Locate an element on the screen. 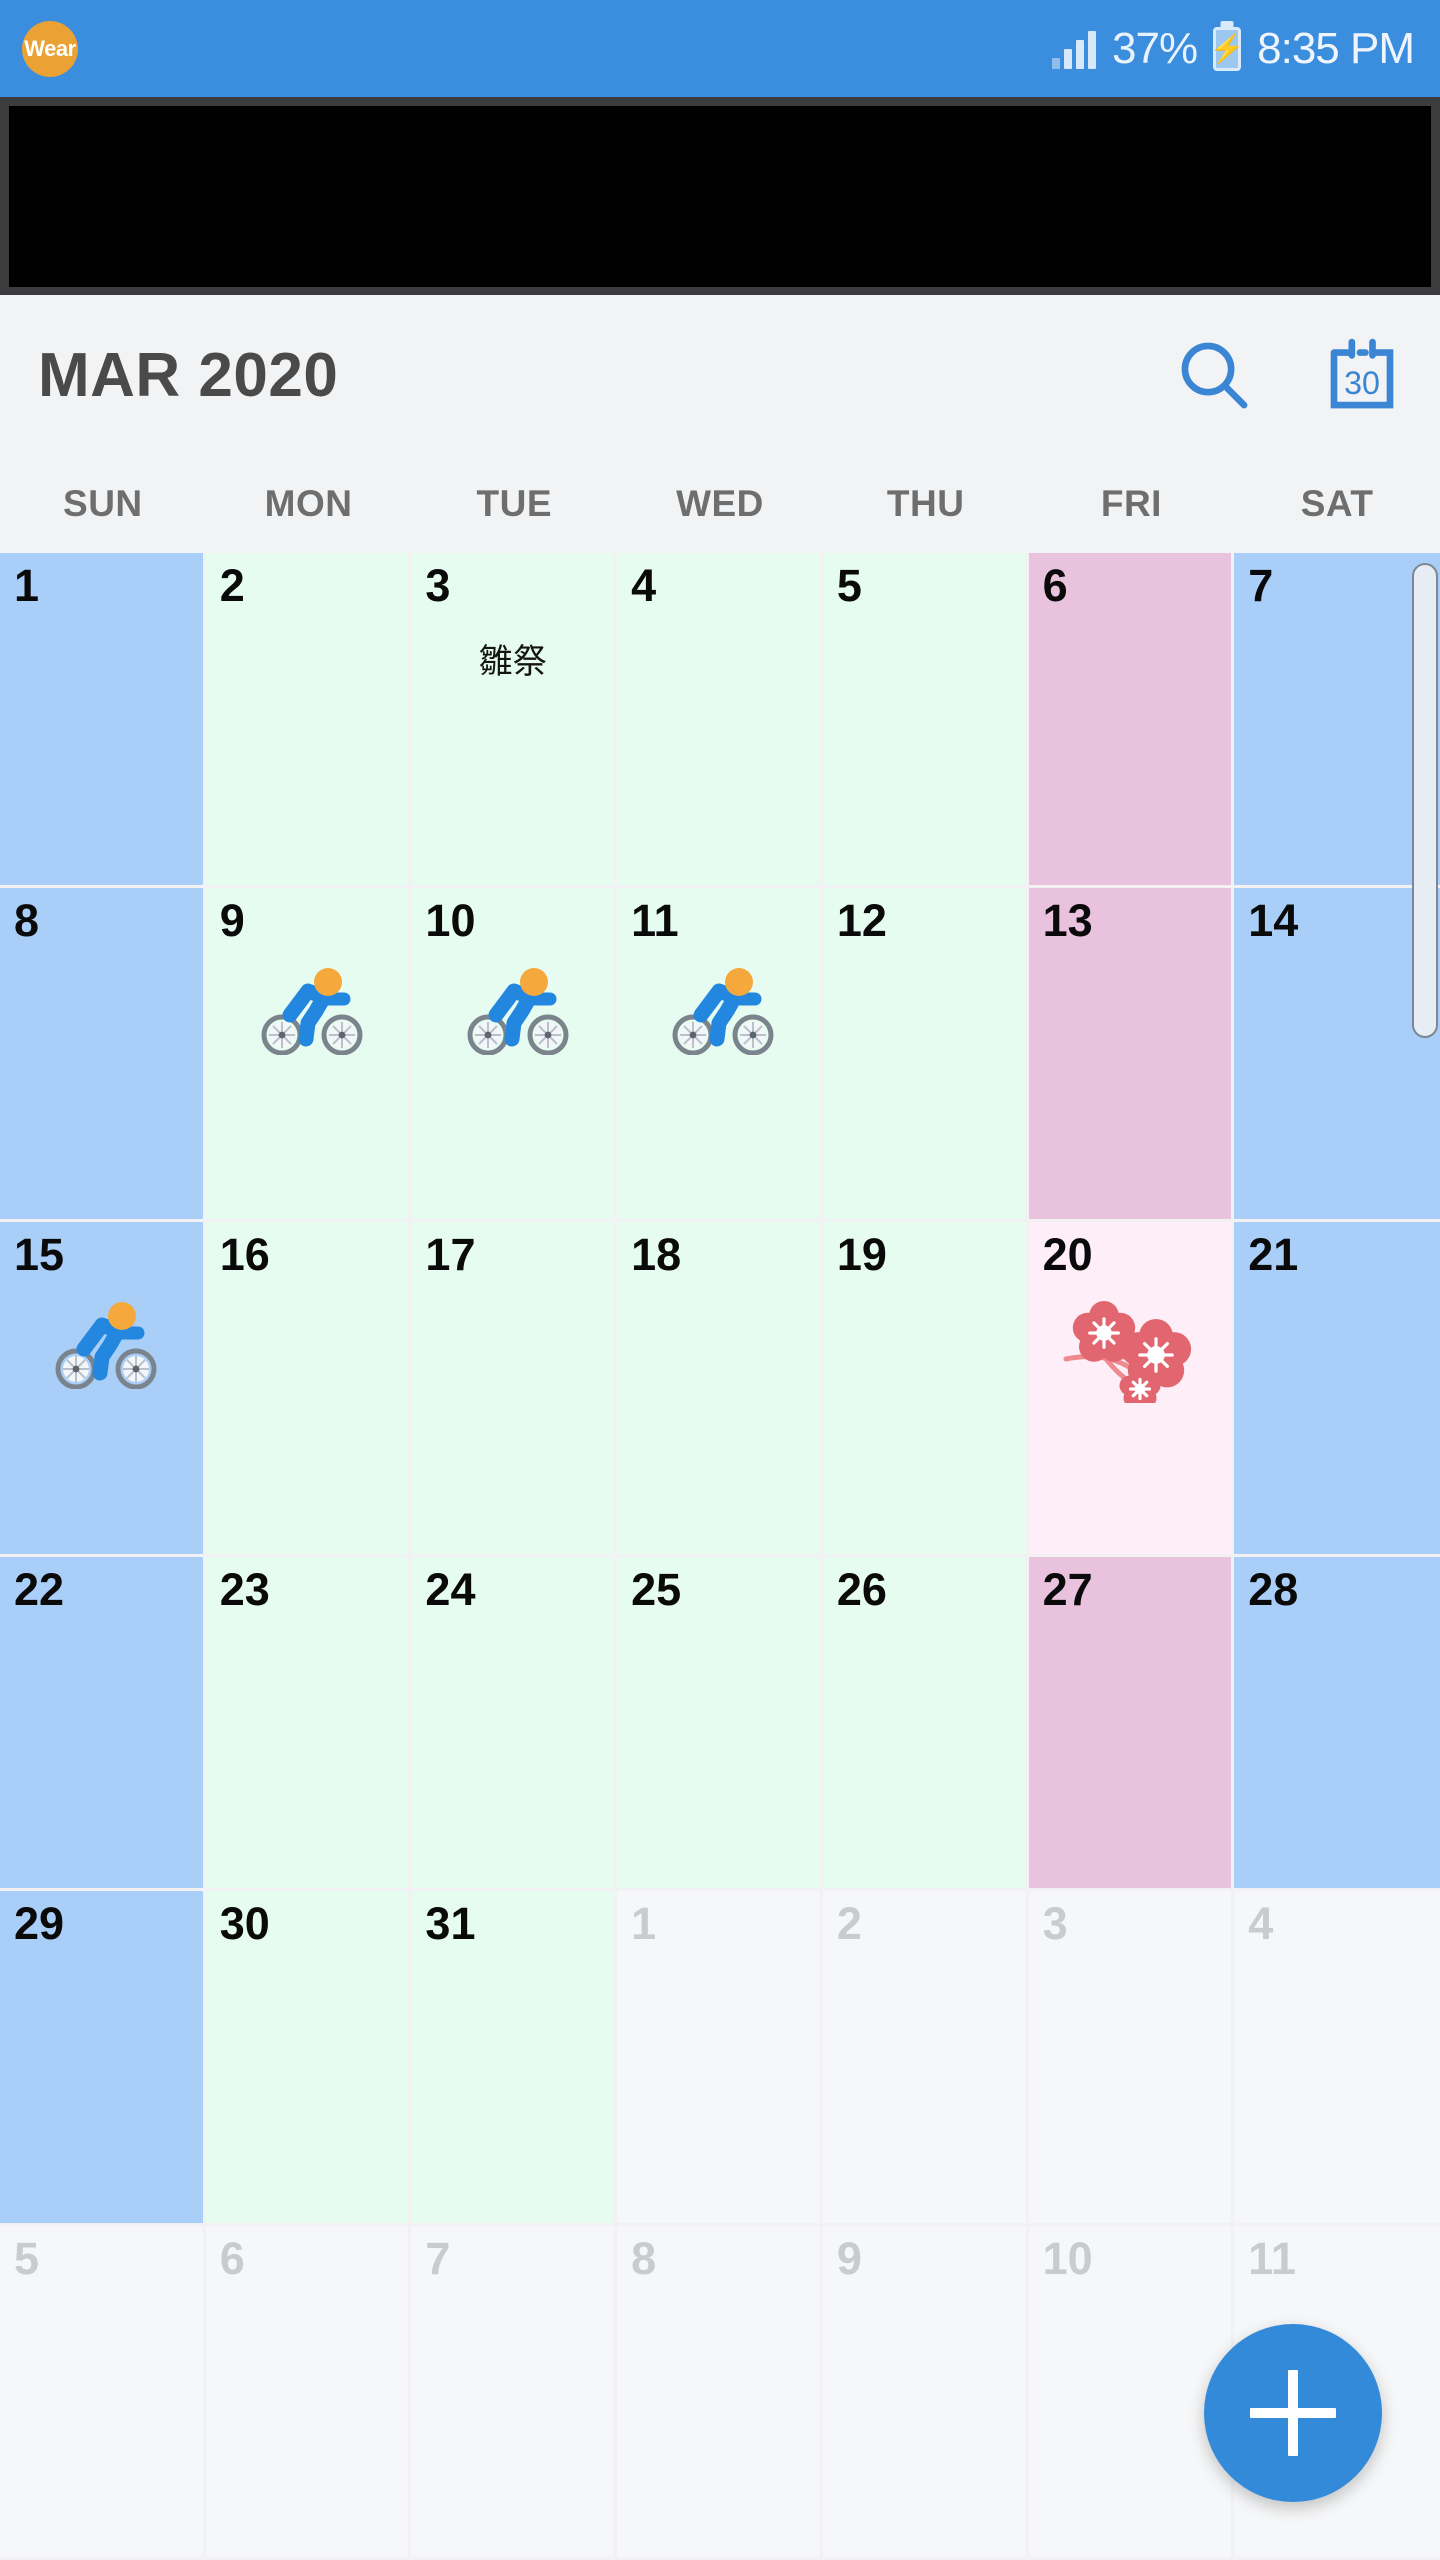  day-number: 30 is located at coordinates (244, 1923).